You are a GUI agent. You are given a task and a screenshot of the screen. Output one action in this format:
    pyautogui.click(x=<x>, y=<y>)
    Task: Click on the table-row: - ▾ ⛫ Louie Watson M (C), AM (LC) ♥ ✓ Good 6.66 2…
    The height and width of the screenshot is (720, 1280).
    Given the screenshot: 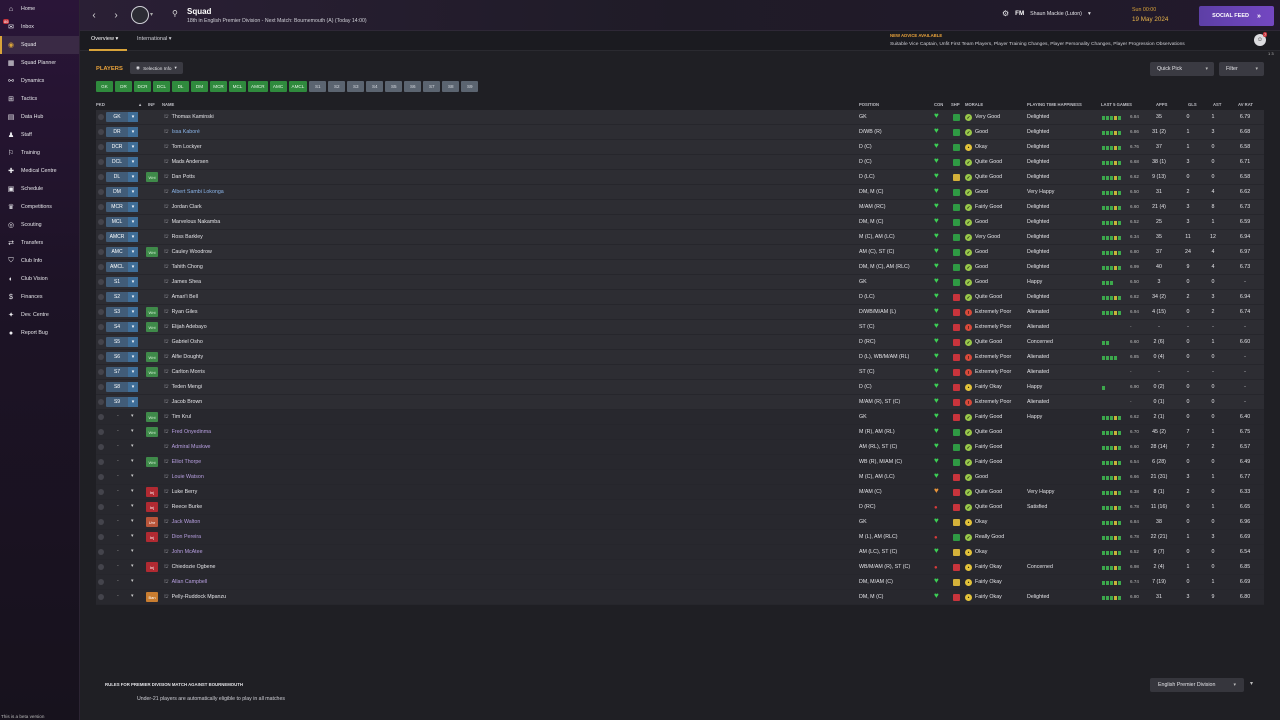 What is the action you would take?
    pyautogui.click(x=680, y=477)
    